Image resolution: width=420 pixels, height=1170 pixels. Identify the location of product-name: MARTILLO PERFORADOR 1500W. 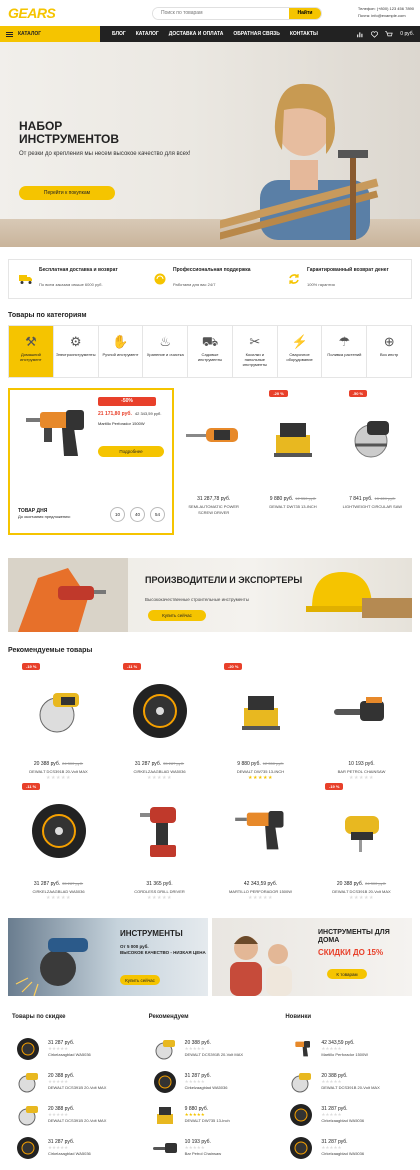
(260, 891).